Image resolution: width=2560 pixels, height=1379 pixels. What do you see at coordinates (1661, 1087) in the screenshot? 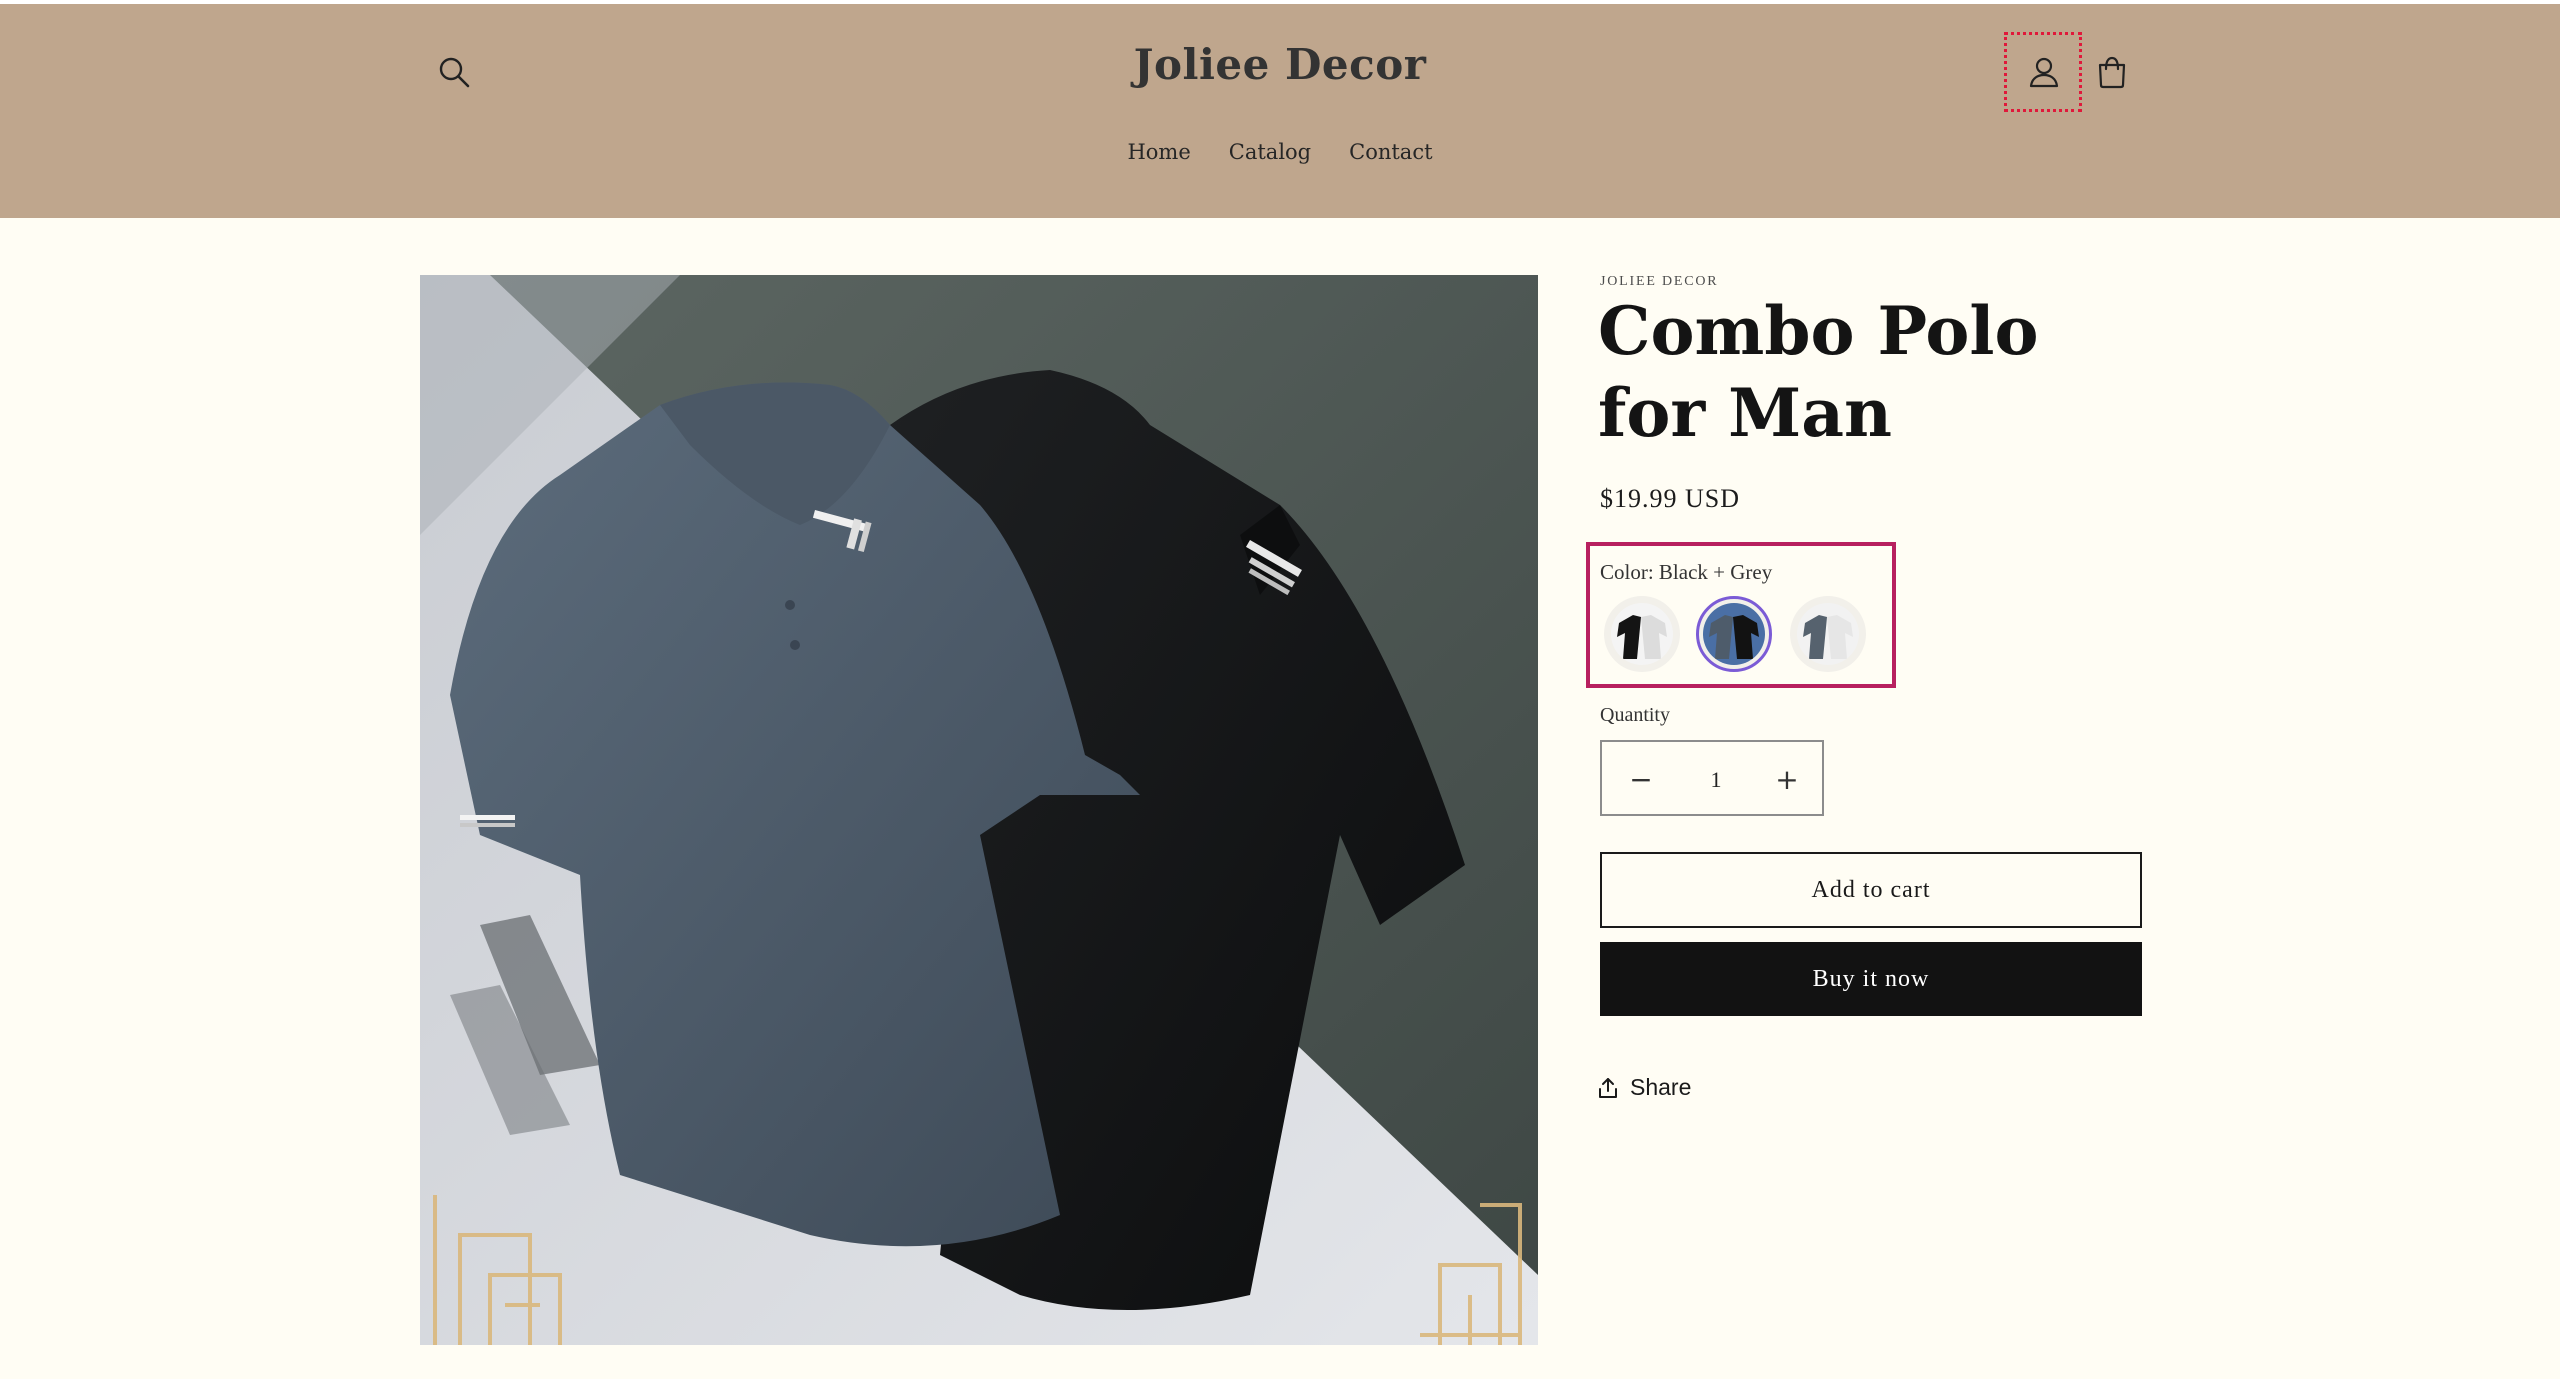
I see `share-label: Share` at bounding box center [1661, 1087].